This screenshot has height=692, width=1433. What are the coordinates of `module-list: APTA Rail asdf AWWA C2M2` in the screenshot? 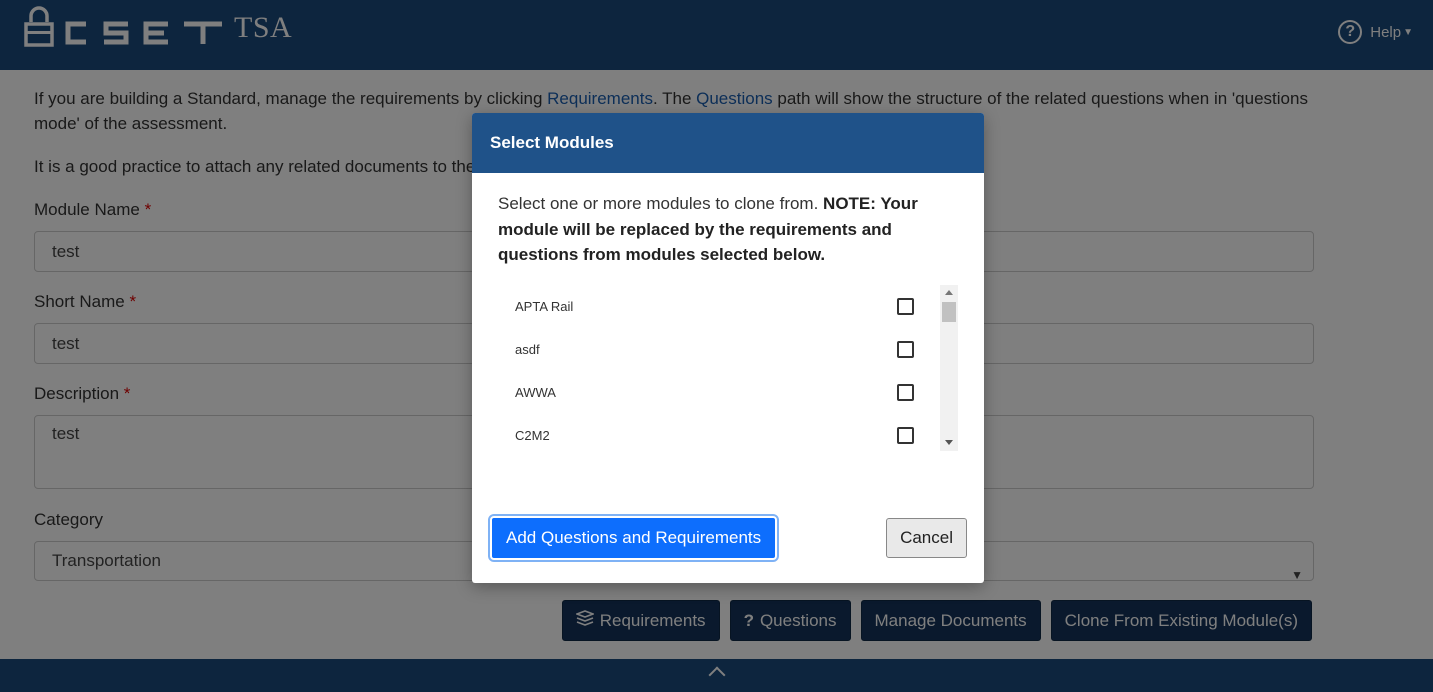 It's located at (719, 368).